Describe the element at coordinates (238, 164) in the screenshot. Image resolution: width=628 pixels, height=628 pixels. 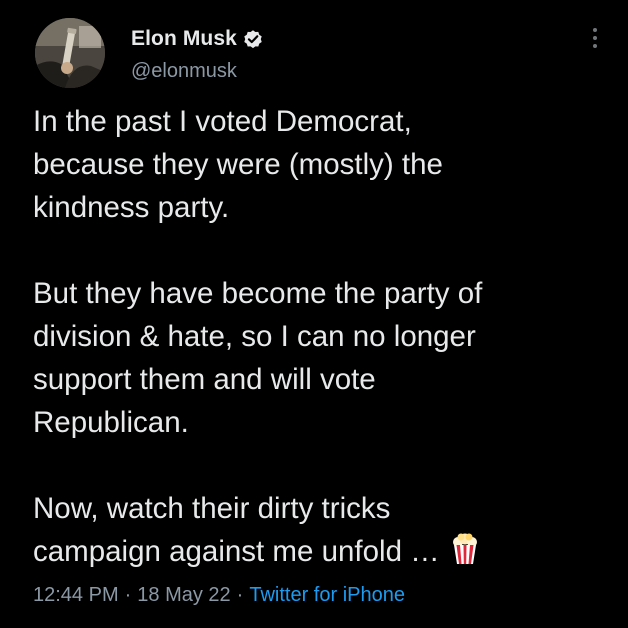
I see `tweet-line: because they were (mostly) the` at that location.